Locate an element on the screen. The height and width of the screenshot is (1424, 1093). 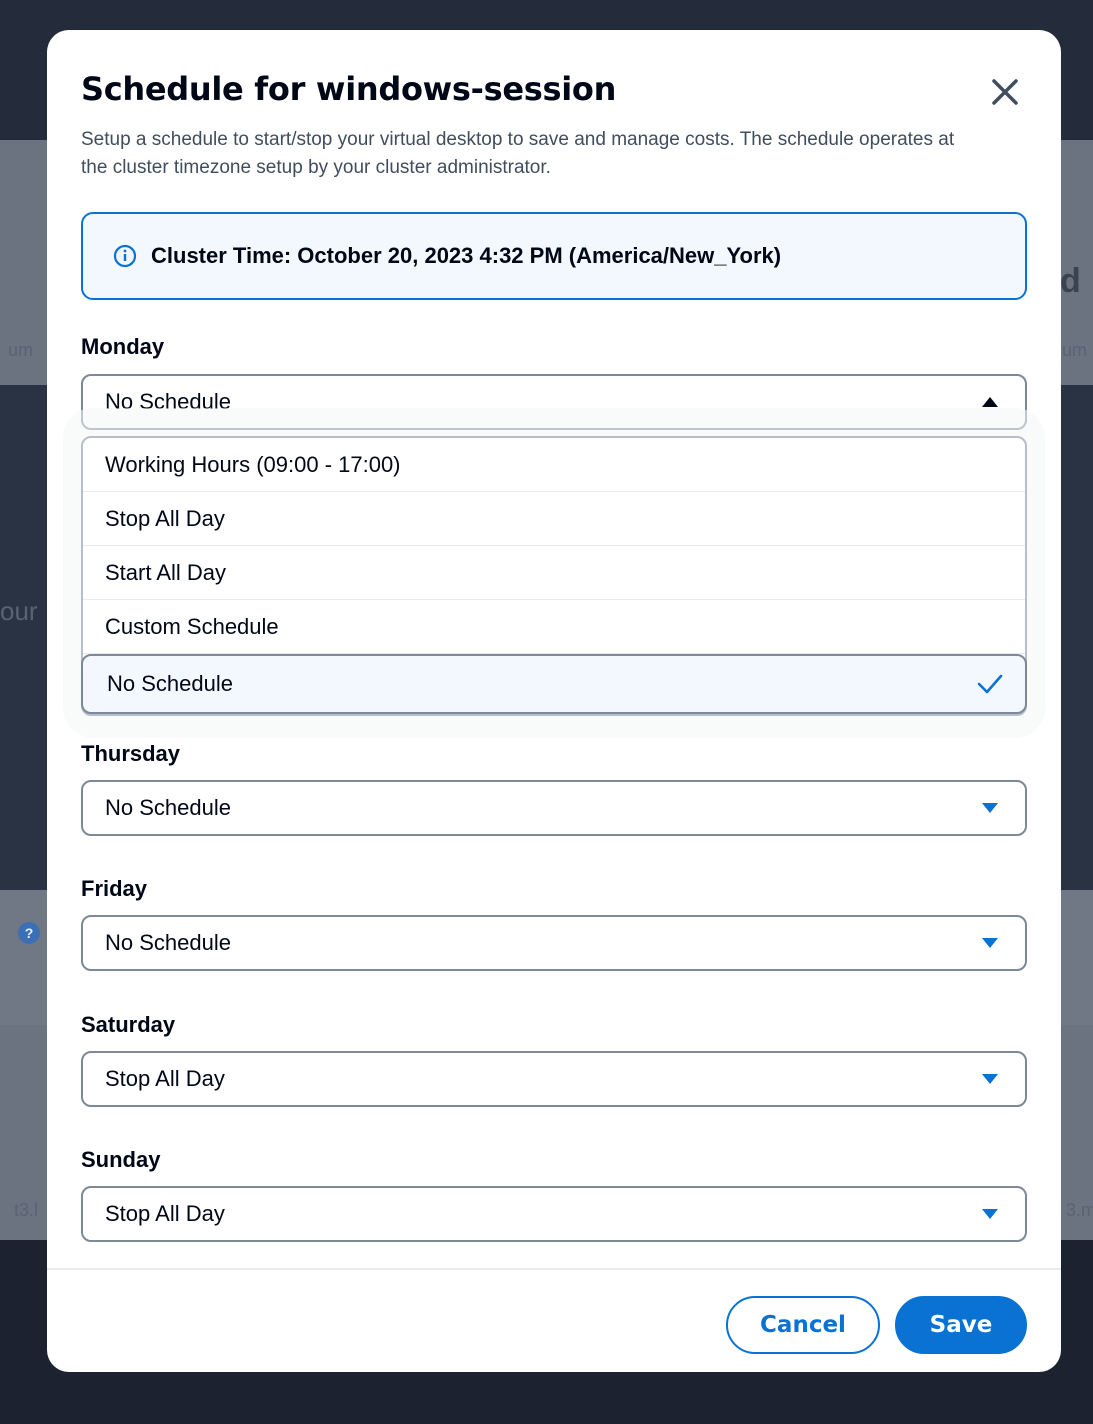
saturday-label: Saturday is located at coordinates (128, 1024).